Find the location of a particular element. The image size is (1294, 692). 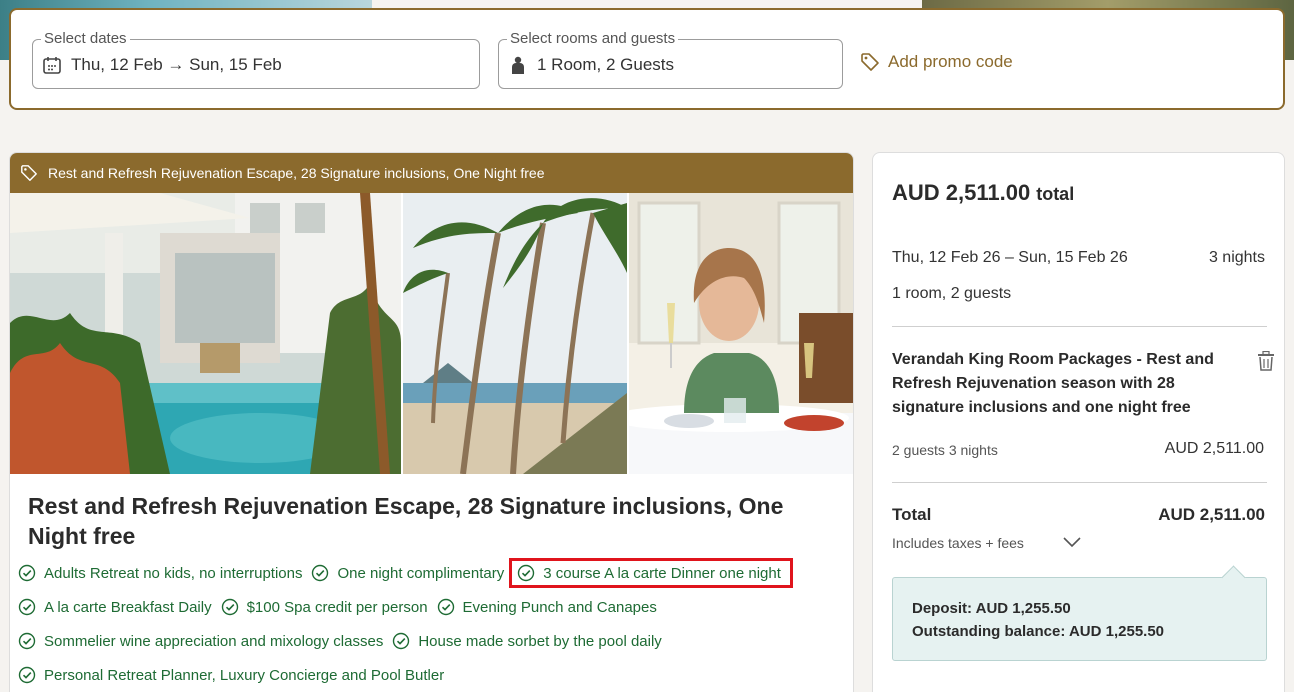

inclusion-label: Adults Retreat no kids, no interruptions is located at coordinates (173, 573).